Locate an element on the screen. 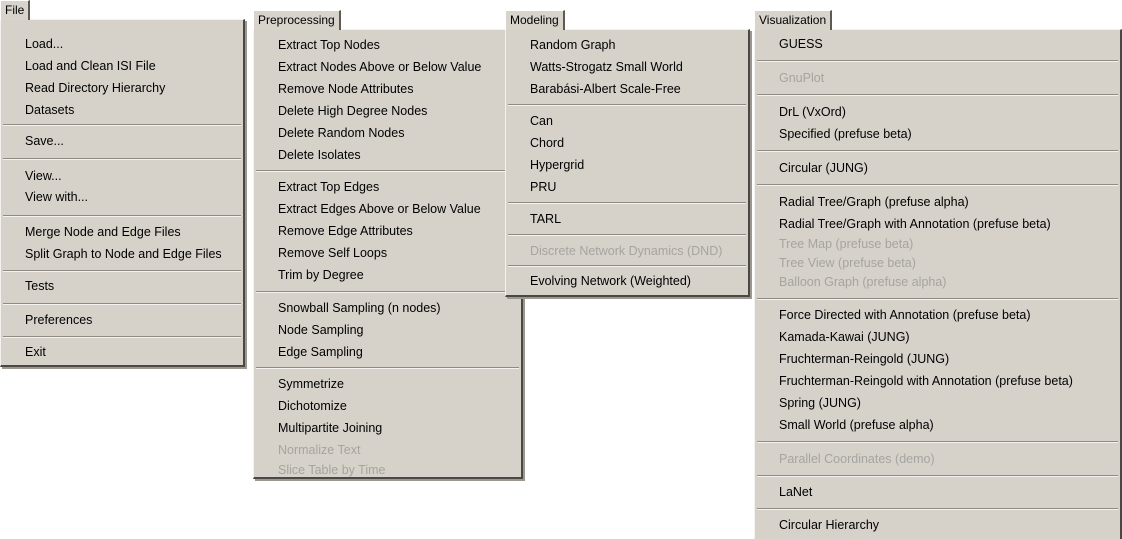 The image size is (1122, 539). visualization-menu-title: Visualization is located at coordinates (793, 20).